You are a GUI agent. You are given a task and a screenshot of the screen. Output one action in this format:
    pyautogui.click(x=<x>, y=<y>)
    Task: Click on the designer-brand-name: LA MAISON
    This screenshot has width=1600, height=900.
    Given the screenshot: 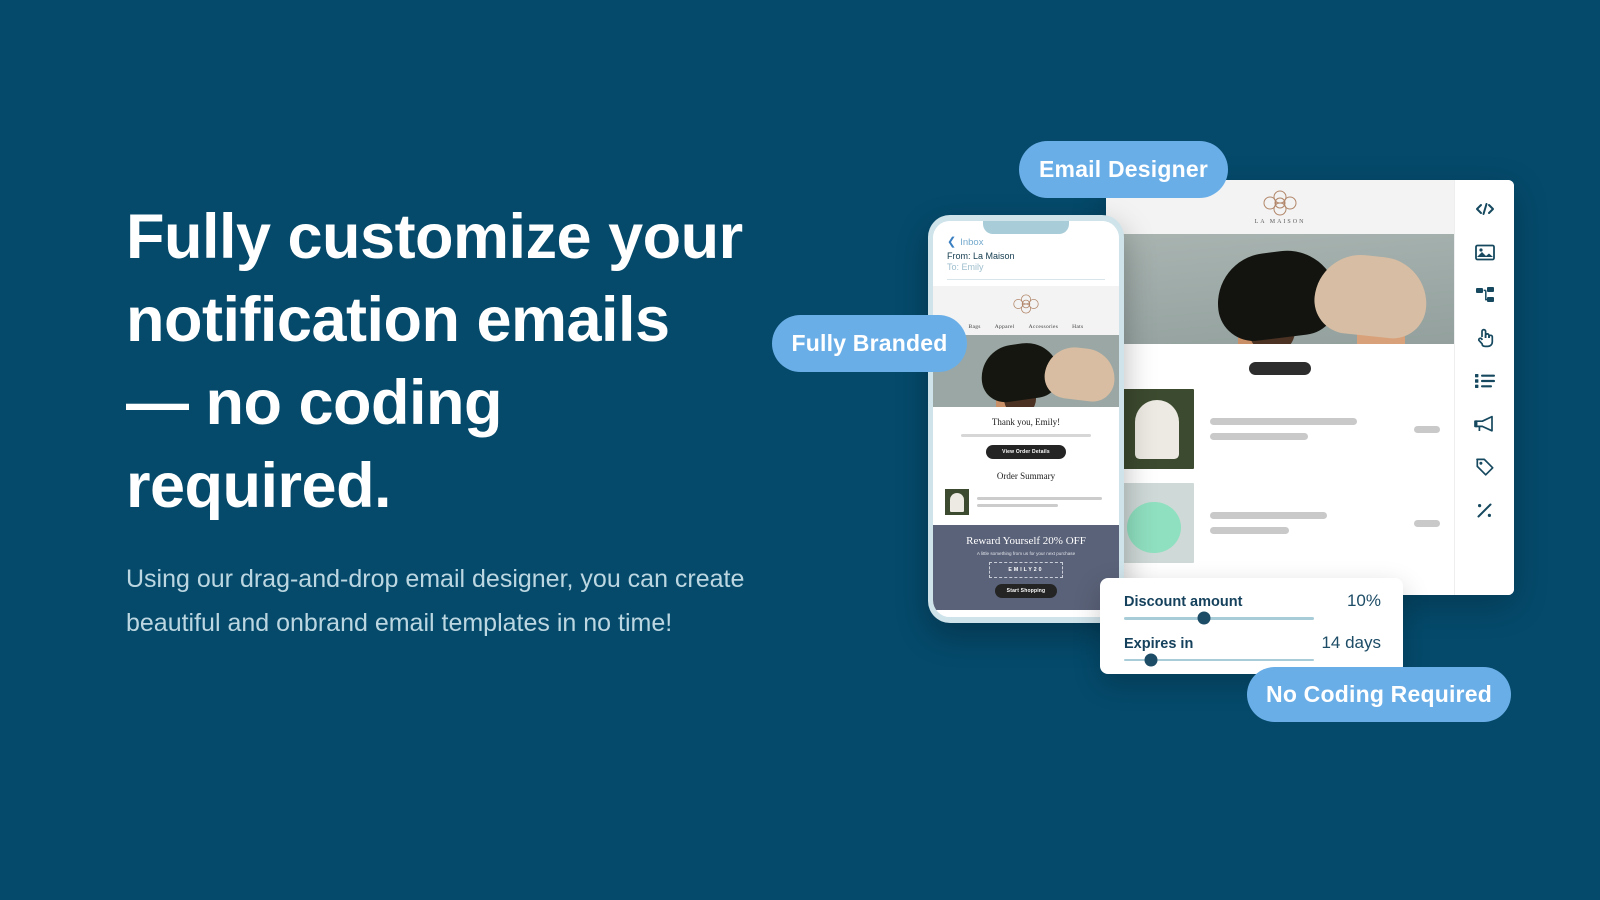 What is the action you would take?
    pyautogui.click(x=1280, y=222)
    